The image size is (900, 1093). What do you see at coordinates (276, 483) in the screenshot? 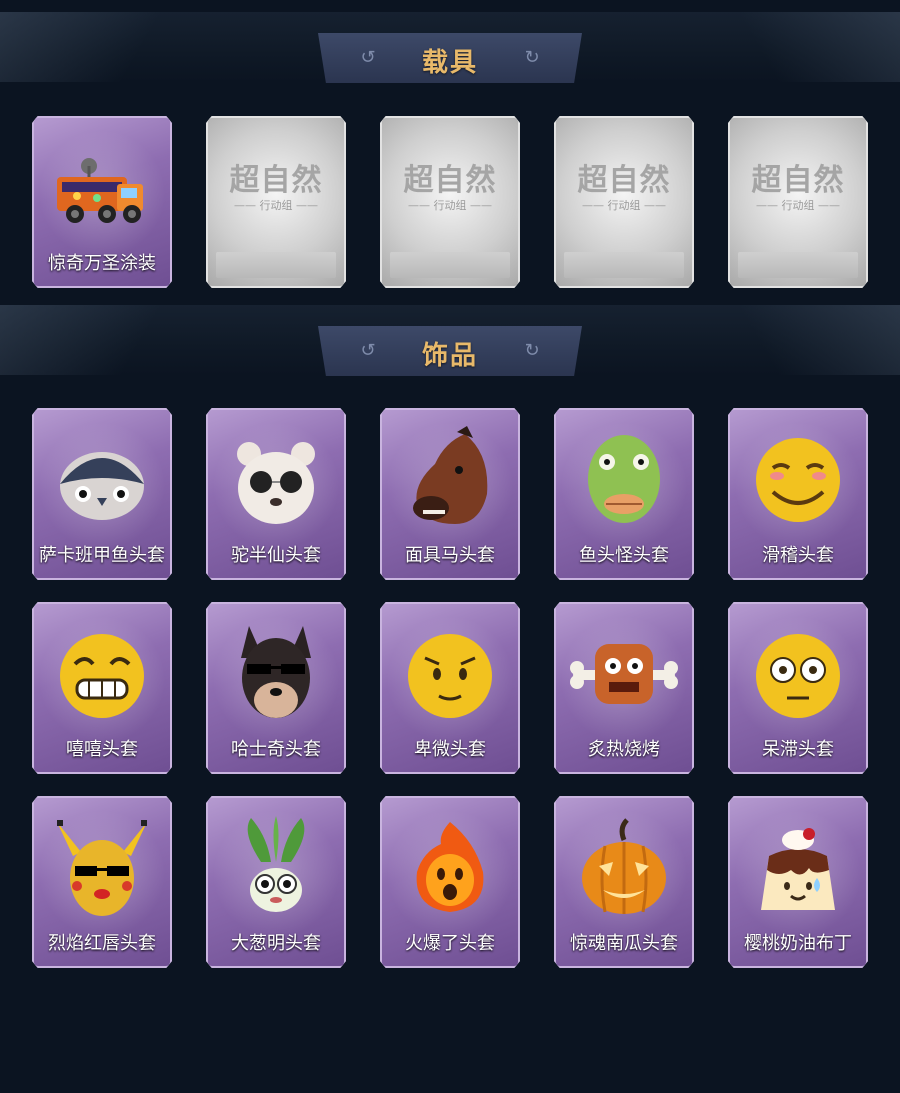
I see `bear-sunglasses-icon` at bounding box center [276, 483].